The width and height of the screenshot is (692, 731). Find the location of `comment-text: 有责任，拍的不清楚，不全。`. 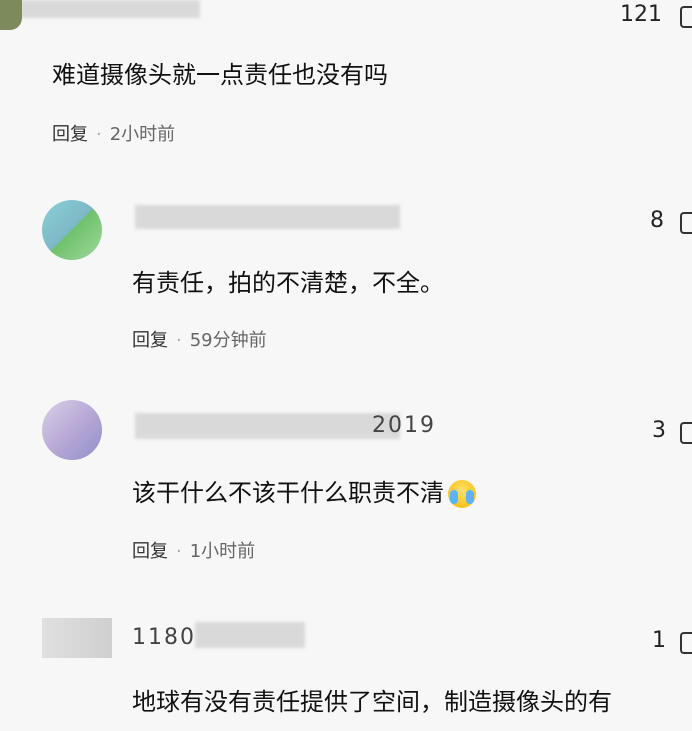

comment-text: 有责任，拍的不清楚，不全。 is located at coordinates (288, 283).